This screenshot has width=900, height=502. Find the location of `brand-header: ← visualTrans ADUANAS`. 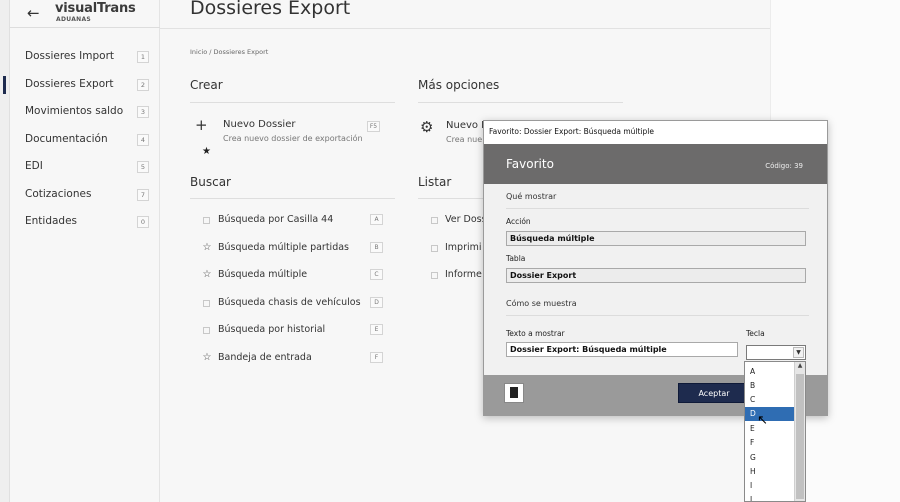

brand-header: ← visualTrans ADUANAS is located at coordinates (85, 14).